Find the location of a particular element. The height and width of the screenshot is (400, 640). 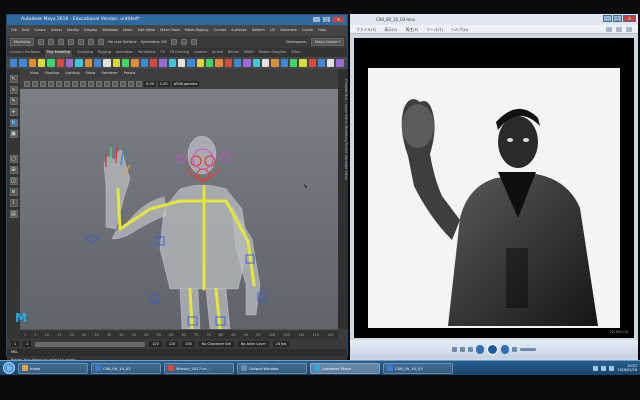

panel-menu-renderer: Renderer is located at coordinates (109, 73).